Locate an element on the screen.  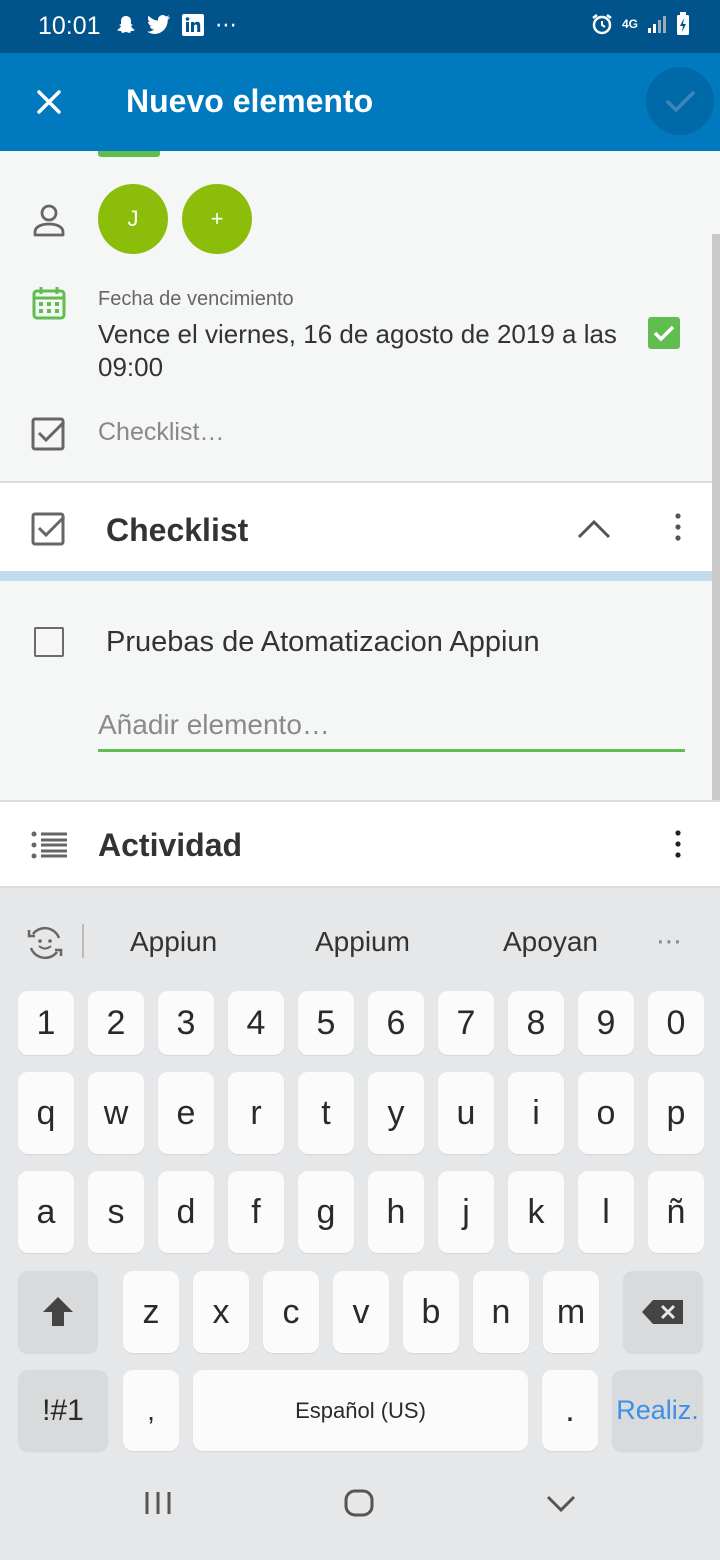
key-e: e is located at coordinates (186, 1113).